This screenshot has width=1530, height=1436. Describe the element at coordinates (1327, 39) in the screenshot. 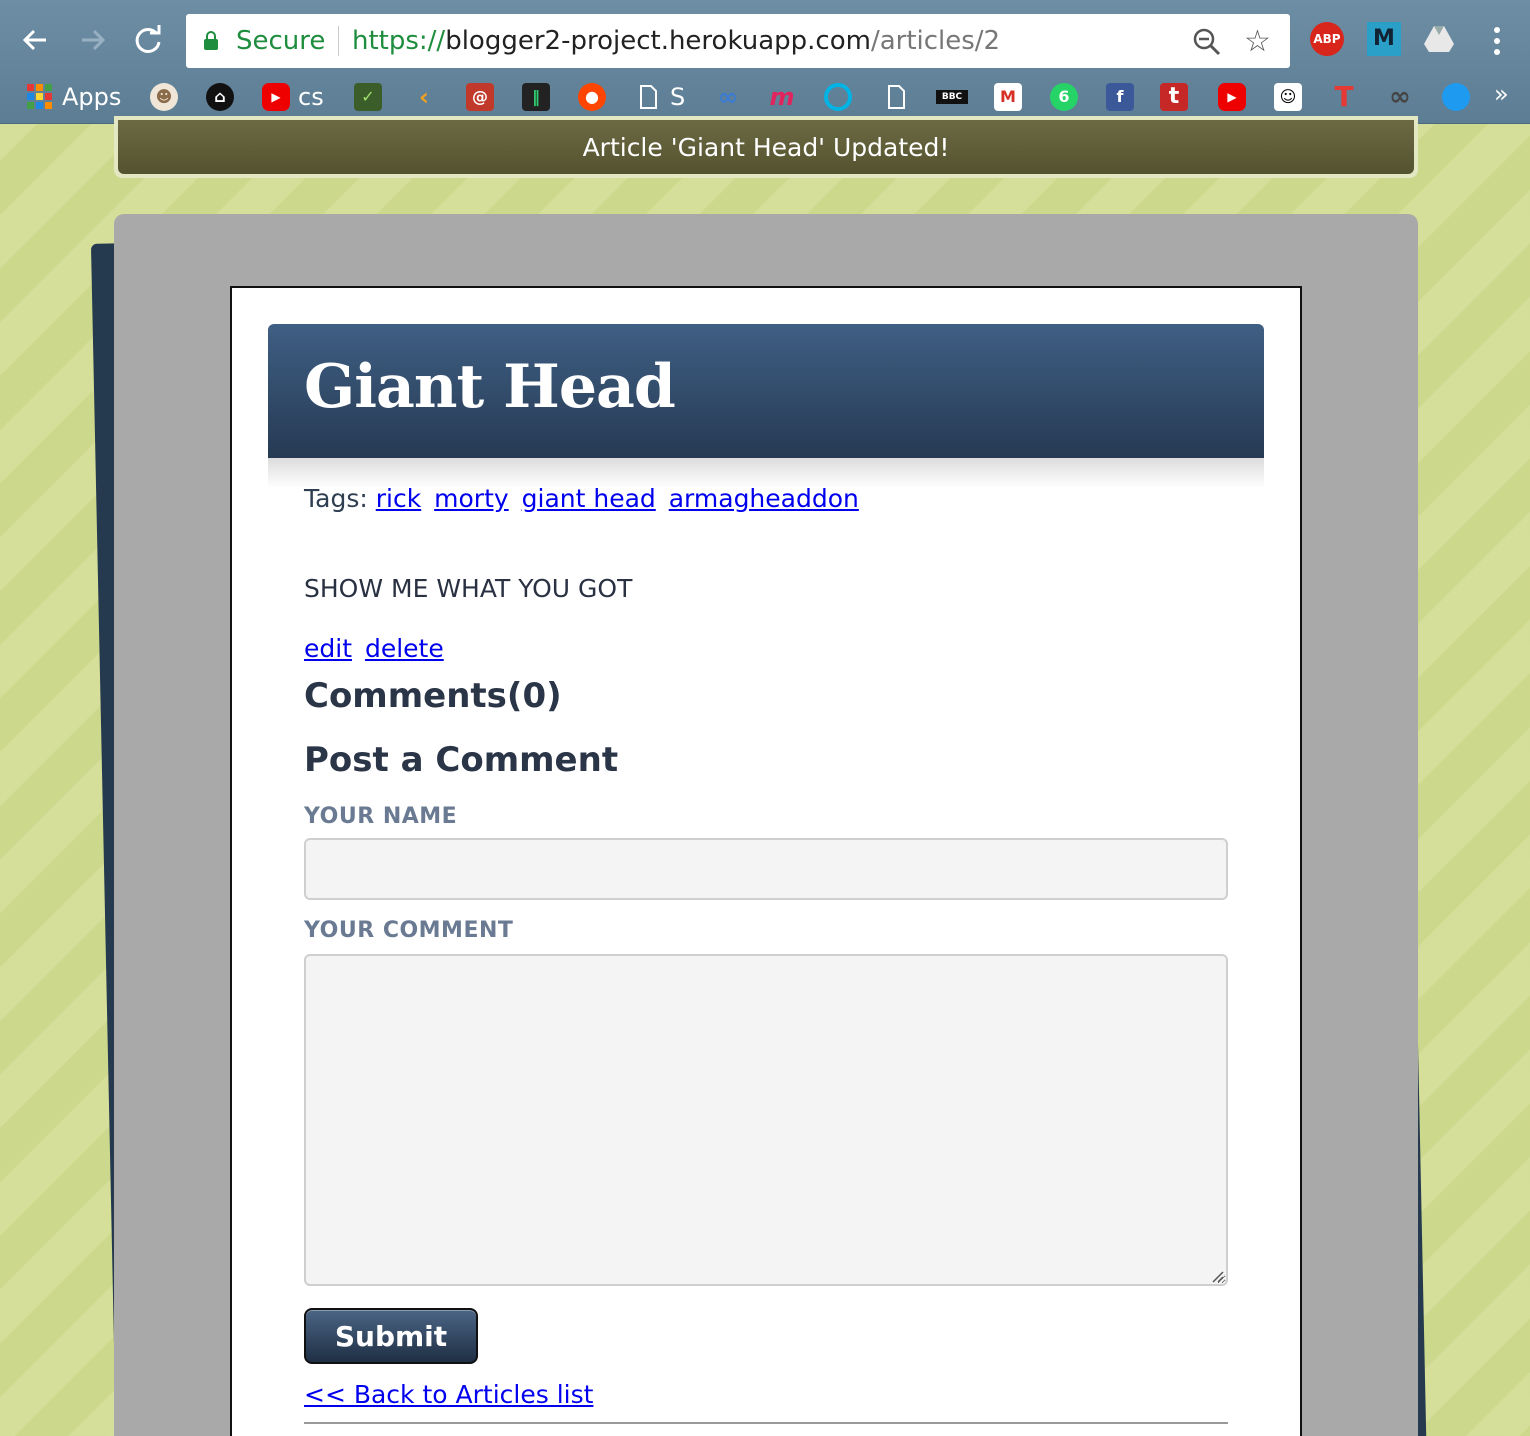

I see `adblock-extension-icon: ABP` at that location.